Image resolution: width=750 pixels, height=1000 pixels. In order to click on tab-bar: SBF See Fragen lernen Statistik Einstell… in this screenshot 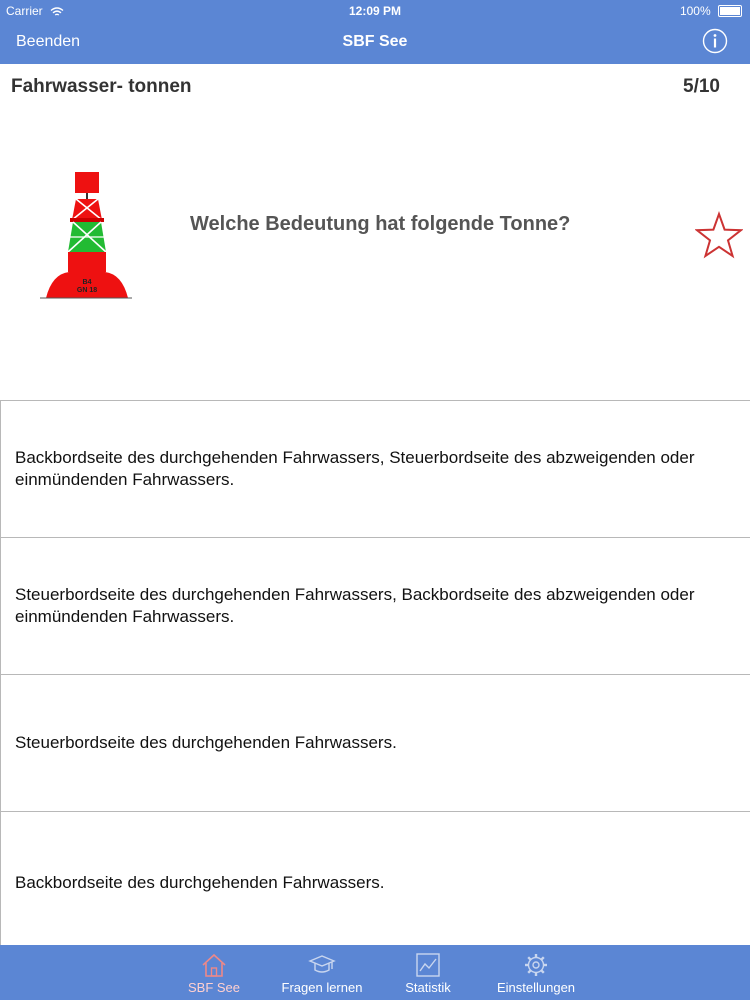, I will do `click(375, 972)`.